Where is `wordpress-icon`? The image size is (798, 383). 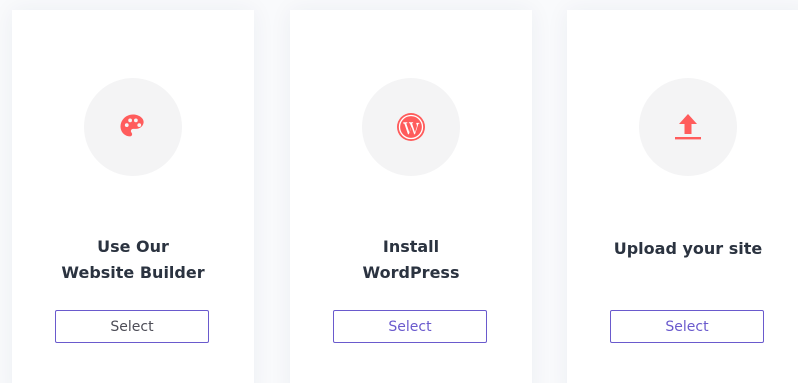
wordpress-icon is located at coordinates (411, 127).